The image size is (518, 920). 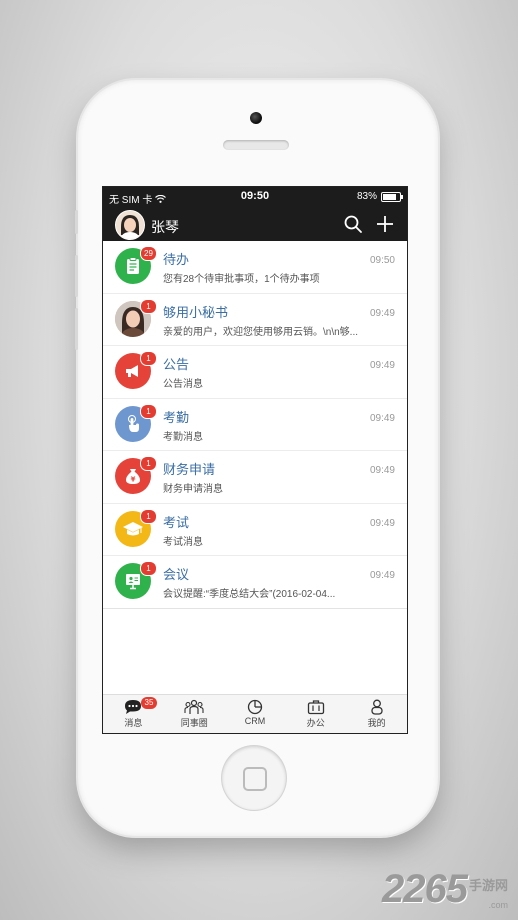 I want to click on message-row-attendance: 1 考勤 考勤消息 09:49, so click(x=255, y=425).